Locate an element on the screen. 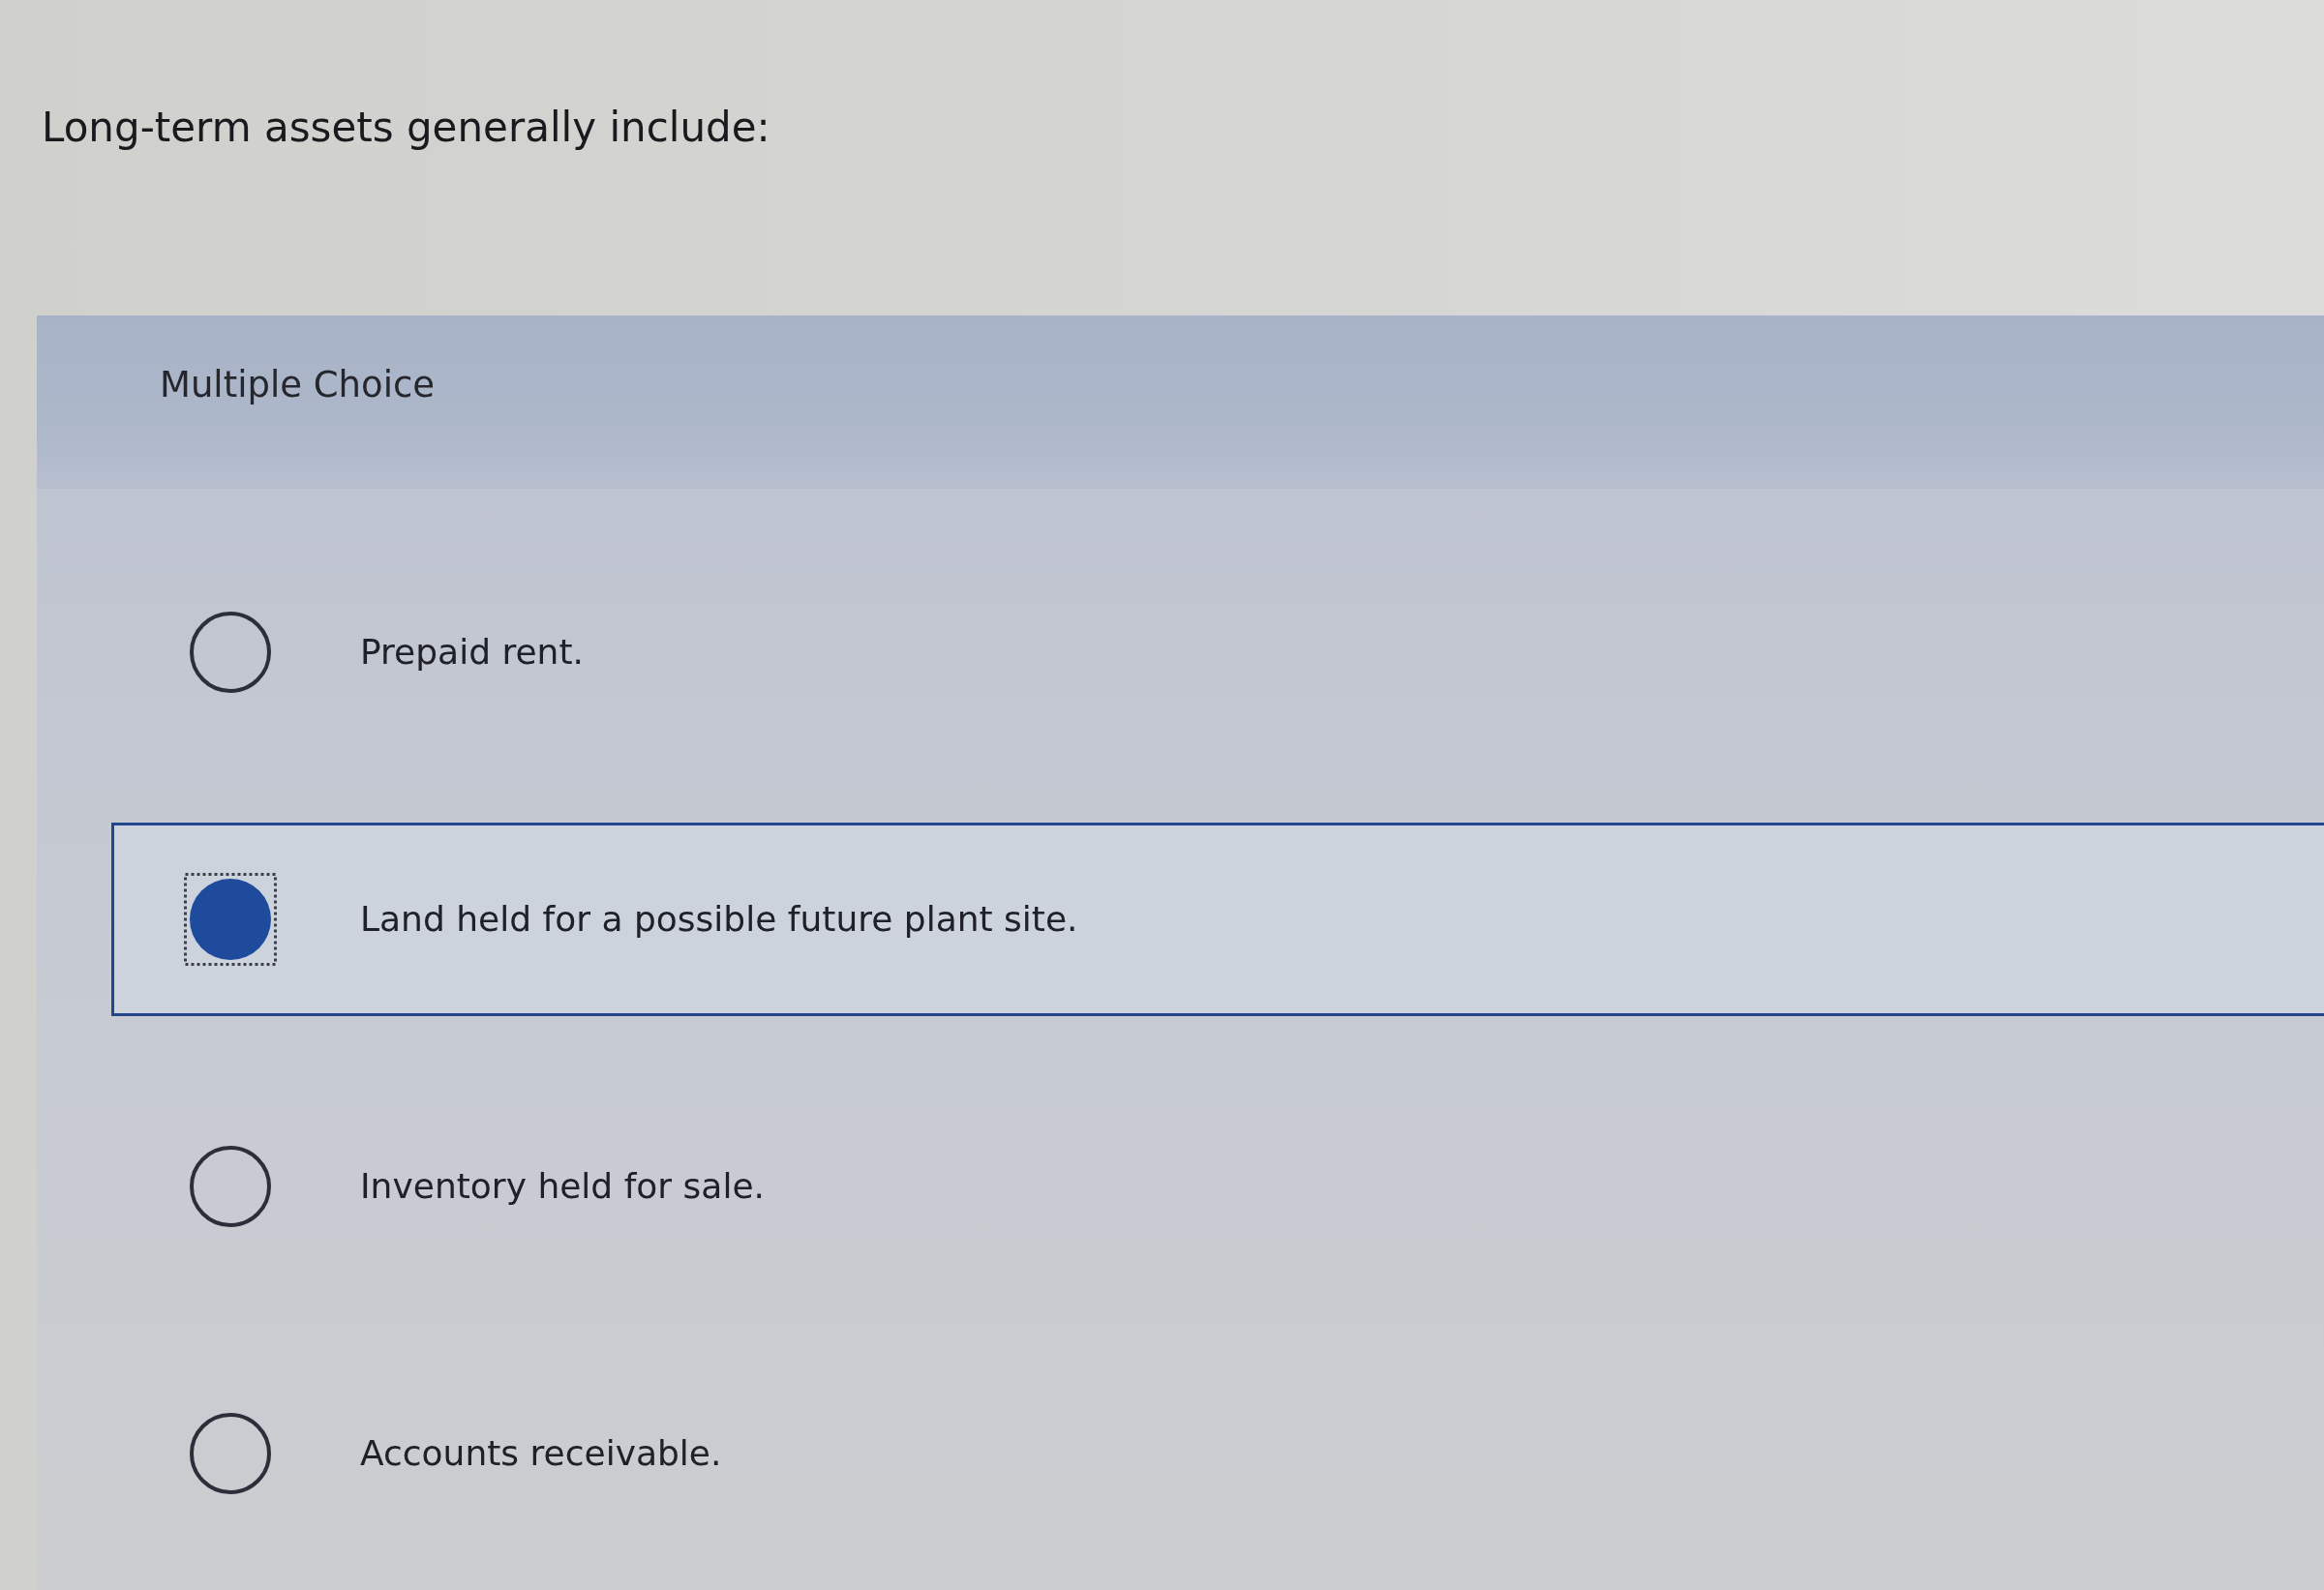 Image resolution: width=2324 pixels, height=1590 pixels. question-text: Long-term assets generally include: is located at coordinates (406, 128).